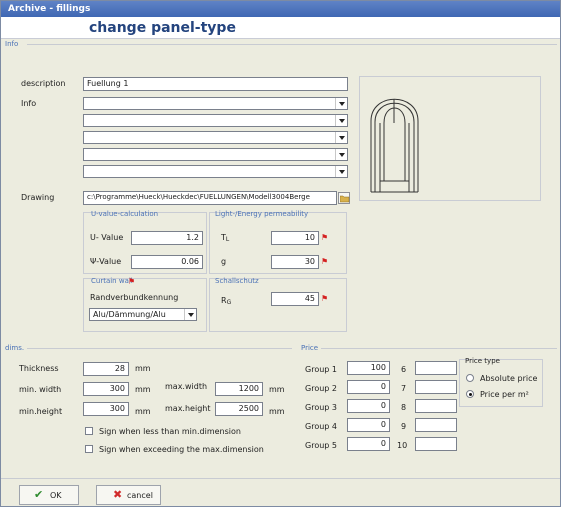 The height and width of the screenshot is (507, 561). What do you see at coordinates (143, 368) in the screenshot?
I see `thickness-unit: mm` at bounding box center [143, 368].